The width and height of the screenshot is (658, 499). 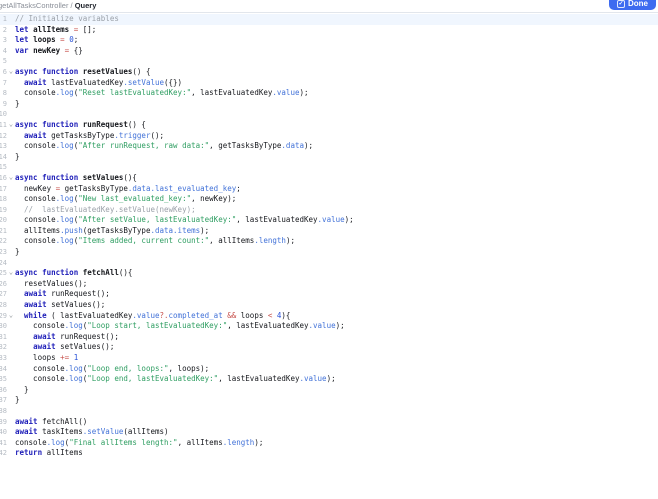 What do you see at coordinates (4, 82) in the screenshot?
I see `line-number: 7` at bounding box center [4, 82].